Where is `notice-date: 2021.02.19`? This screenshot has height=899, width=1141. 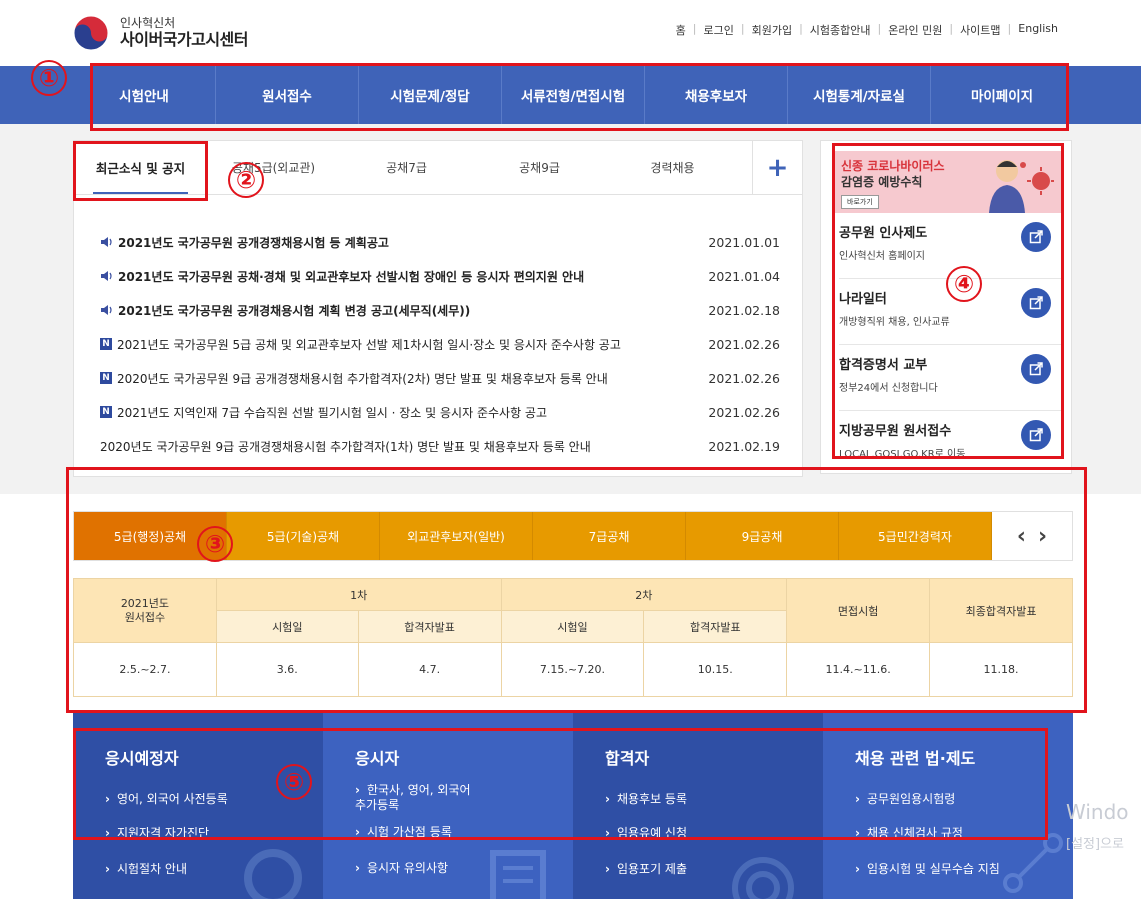
notice-date: 2021.02.19 is located at coordinates (744, 446).